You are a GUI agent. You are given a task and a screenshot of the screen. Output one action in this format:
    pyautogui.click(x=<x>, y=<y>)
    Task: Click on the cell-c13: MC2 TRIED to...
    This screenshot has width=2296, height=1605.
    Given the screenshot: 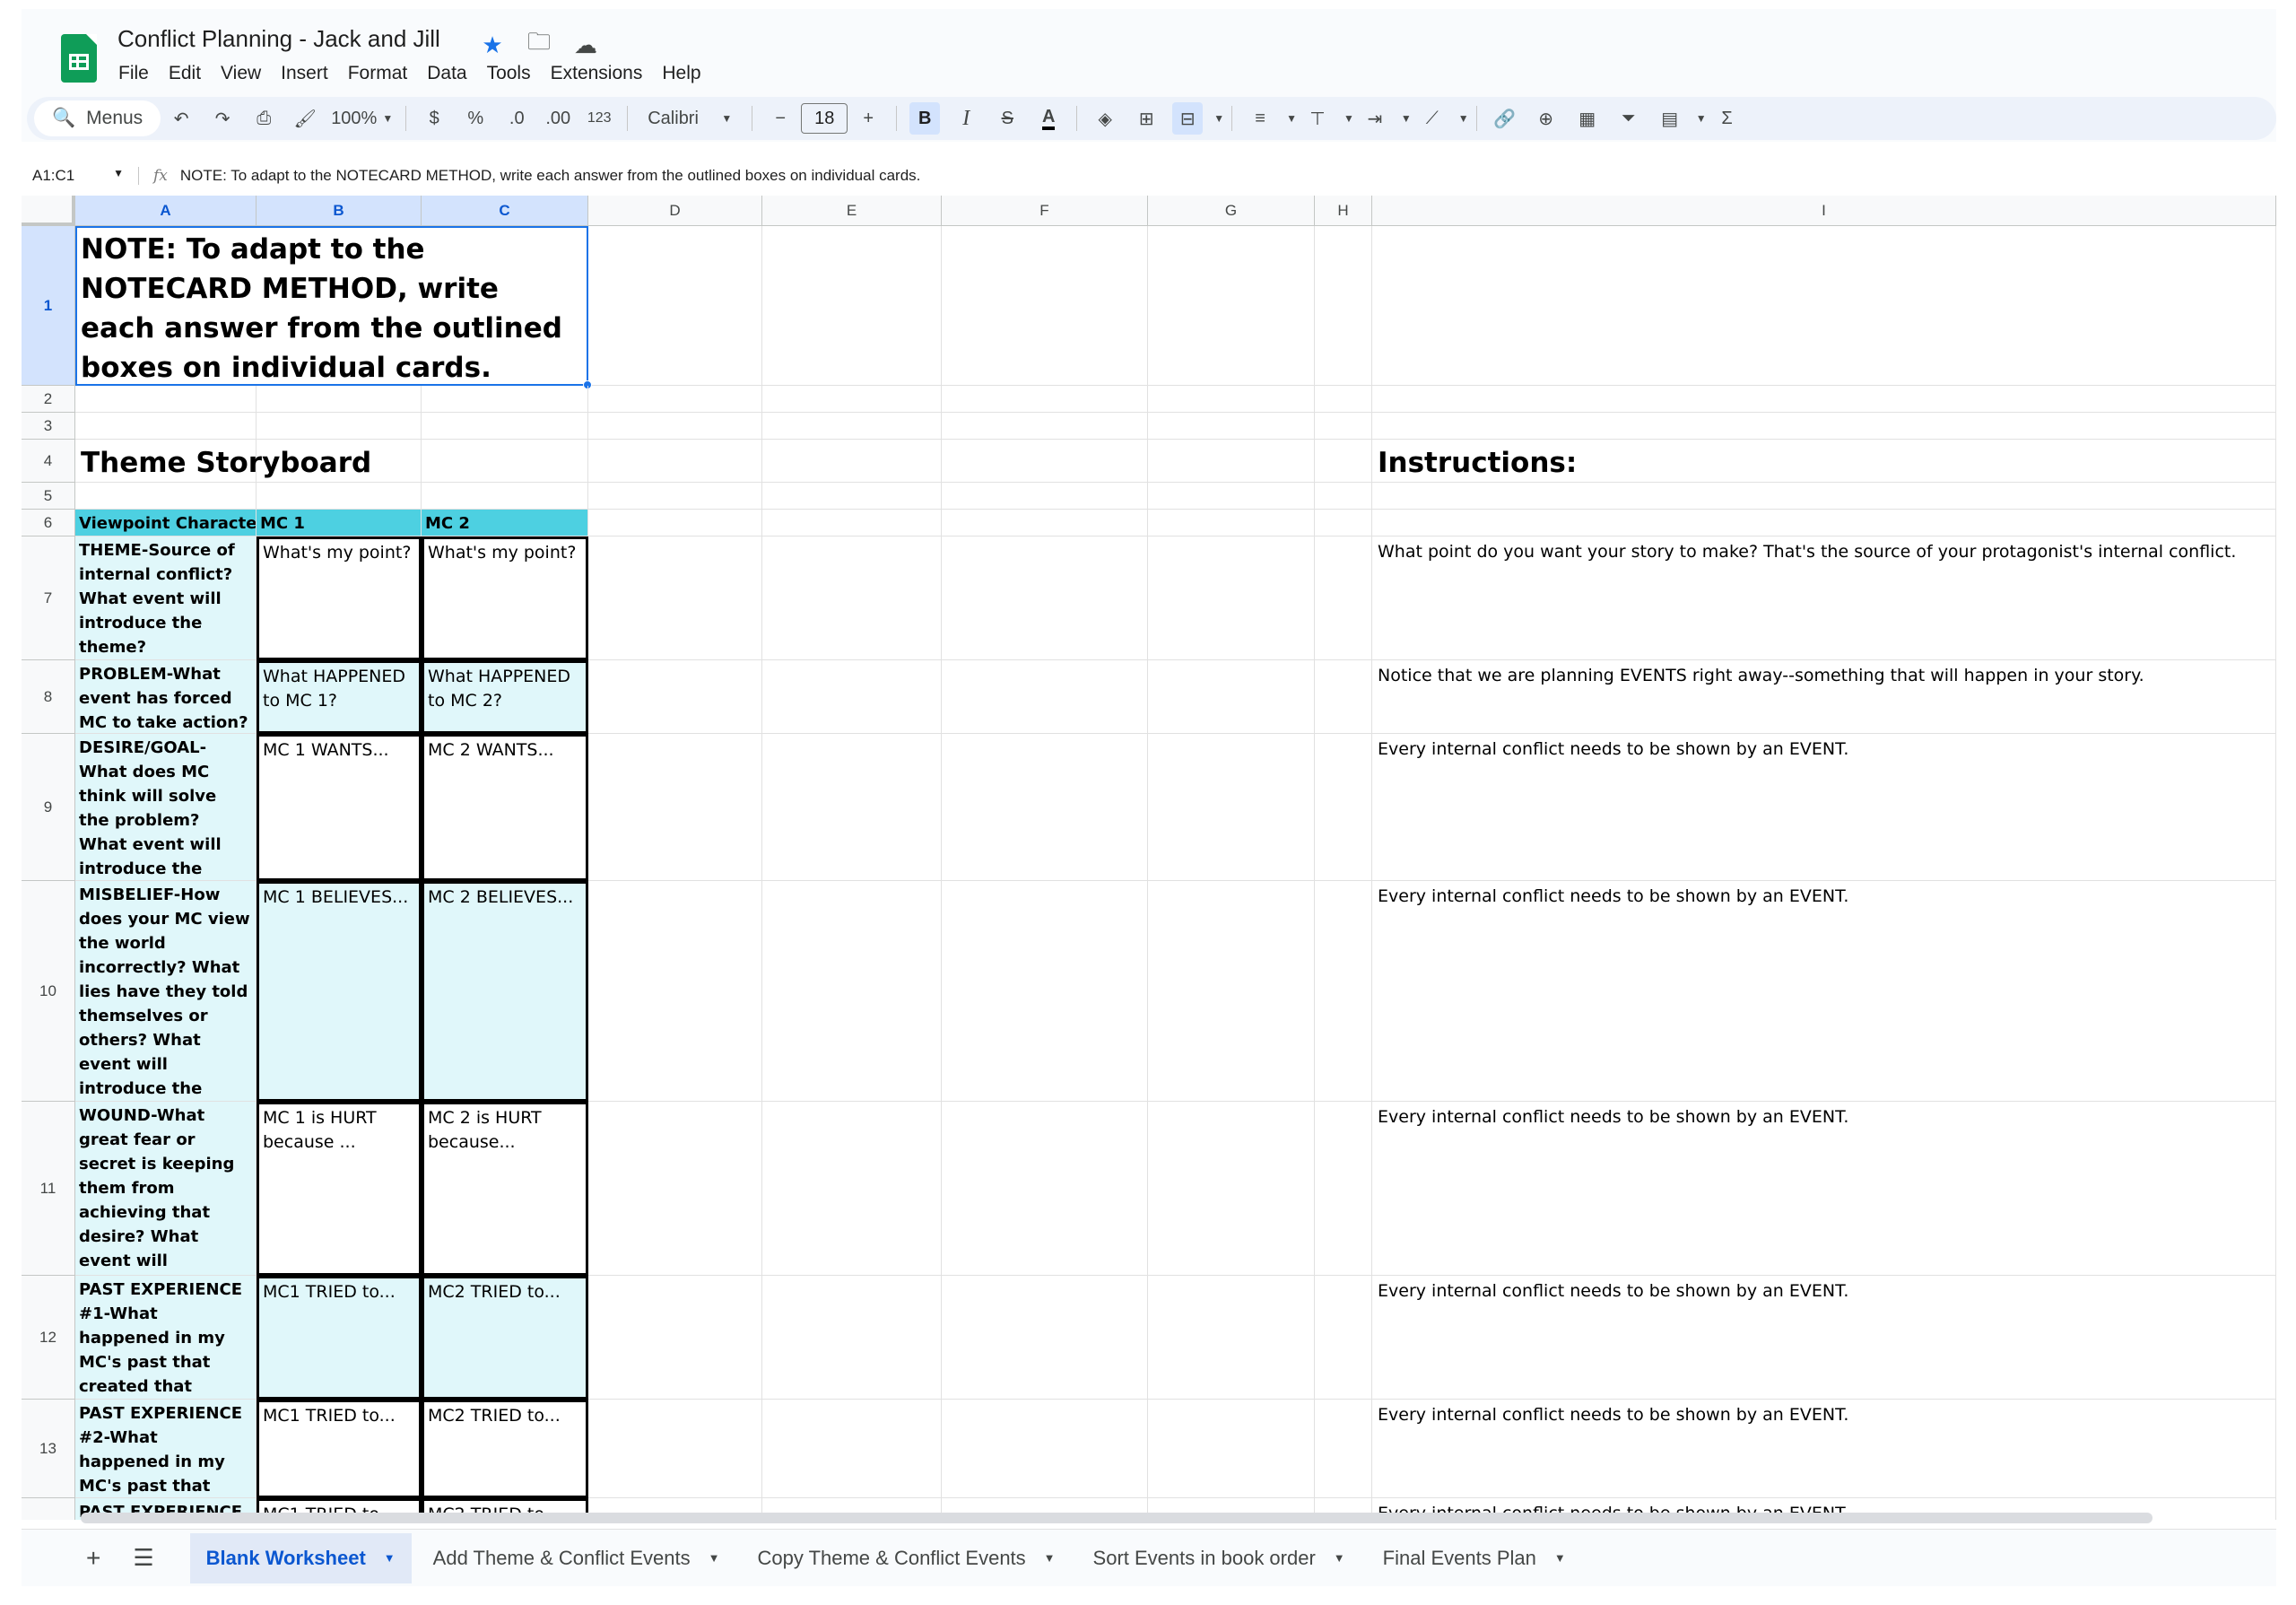 What is the action you would take?
    pyautogui.click(x=505, y=1449)
    